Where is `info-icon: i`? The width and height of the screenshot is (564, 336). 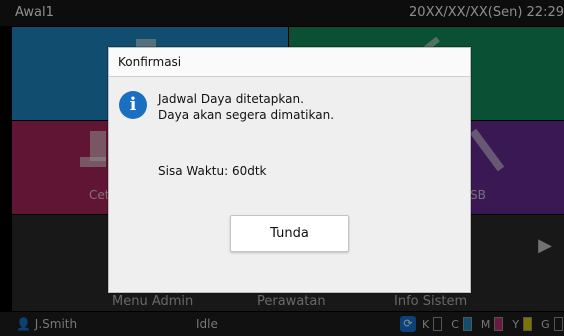 info-icon: i is located at coordinates (133, 105).